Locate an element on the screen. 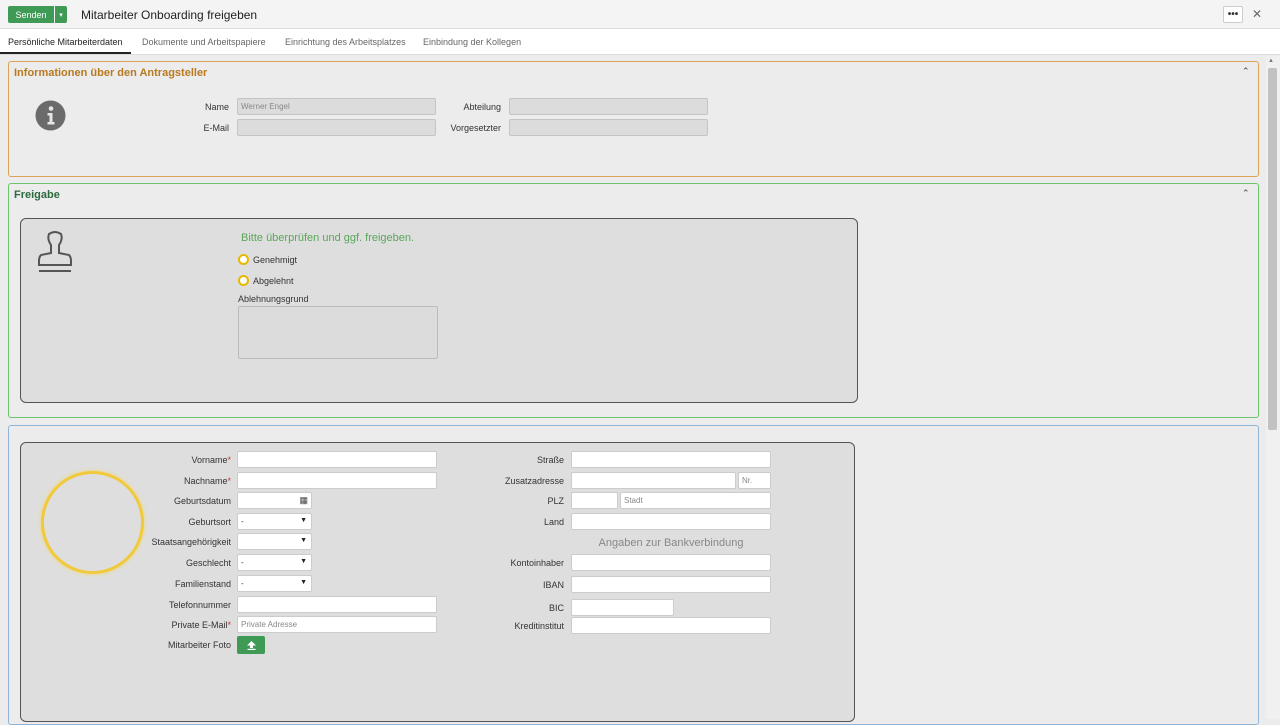  approval-prompt: Bitte überprüfen und ggf. freigeben. is located at coordinates (328, 238).